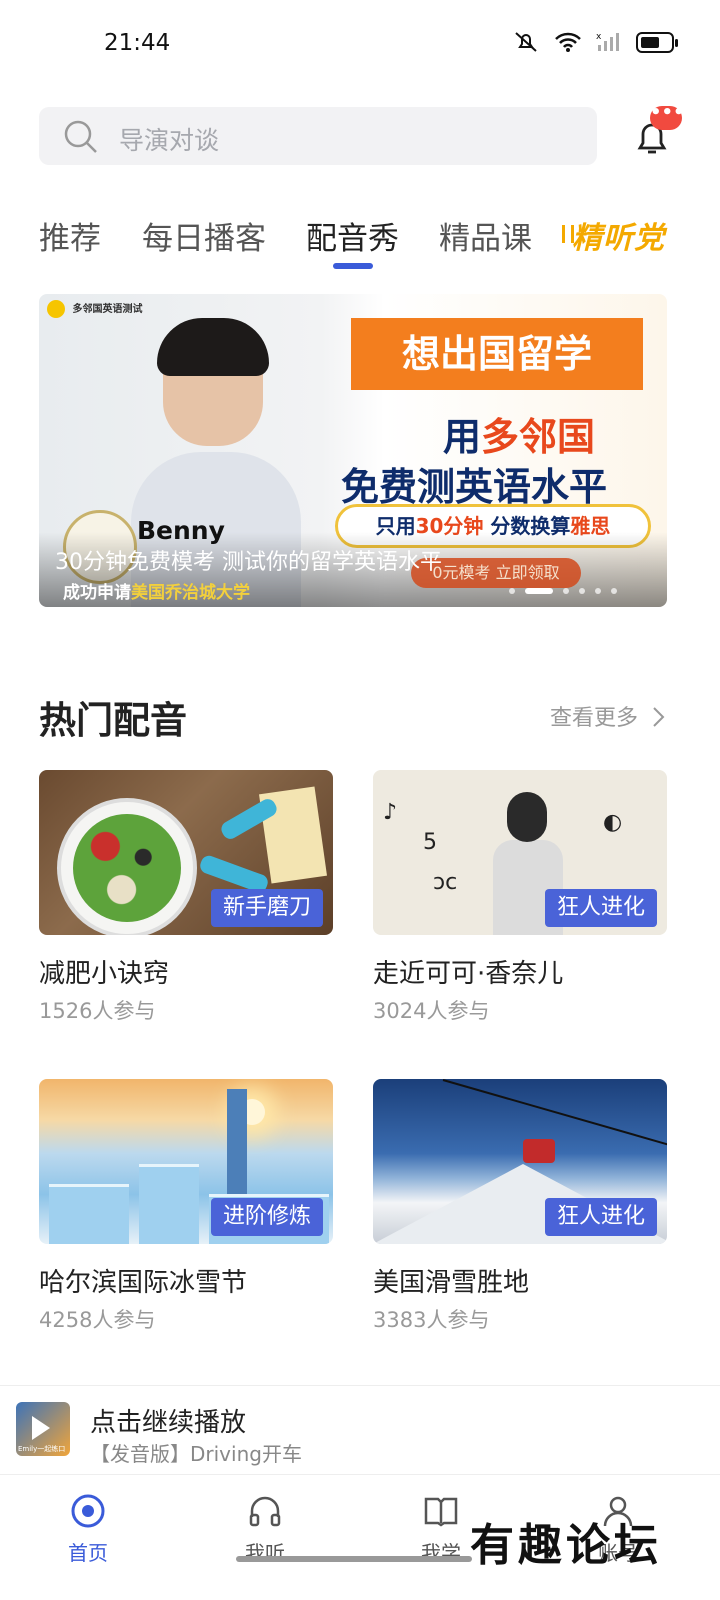 Image resolution: width=720 pixels, height=1600 pixels. Describe the element at coordinates (607, 41) in the screenshot. I see `signal-icon: x` at that location.